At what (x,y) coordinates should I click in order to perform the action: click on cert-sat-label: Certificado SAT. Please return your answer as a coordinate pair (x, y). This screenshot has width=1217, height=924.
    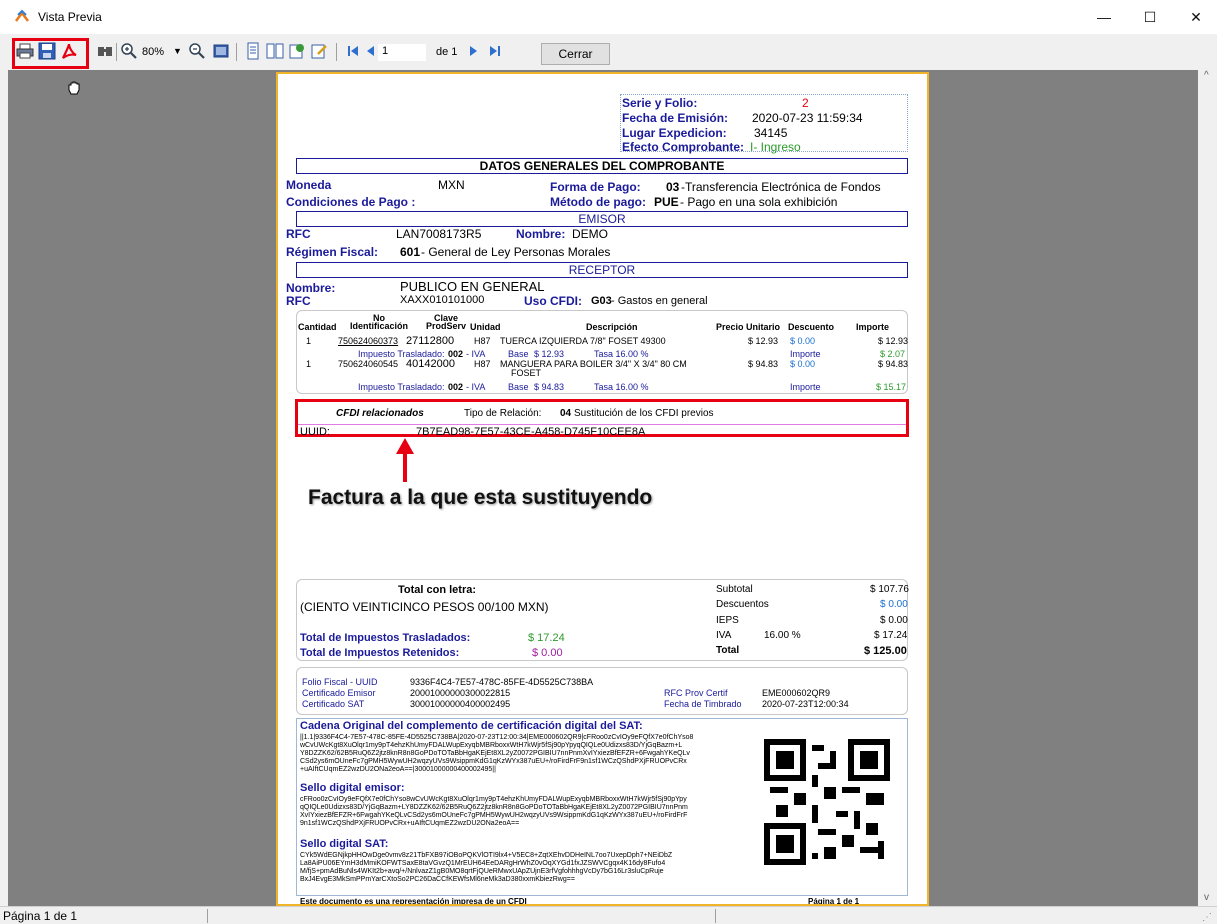
    Looking at the image, I should click on (333, 704).